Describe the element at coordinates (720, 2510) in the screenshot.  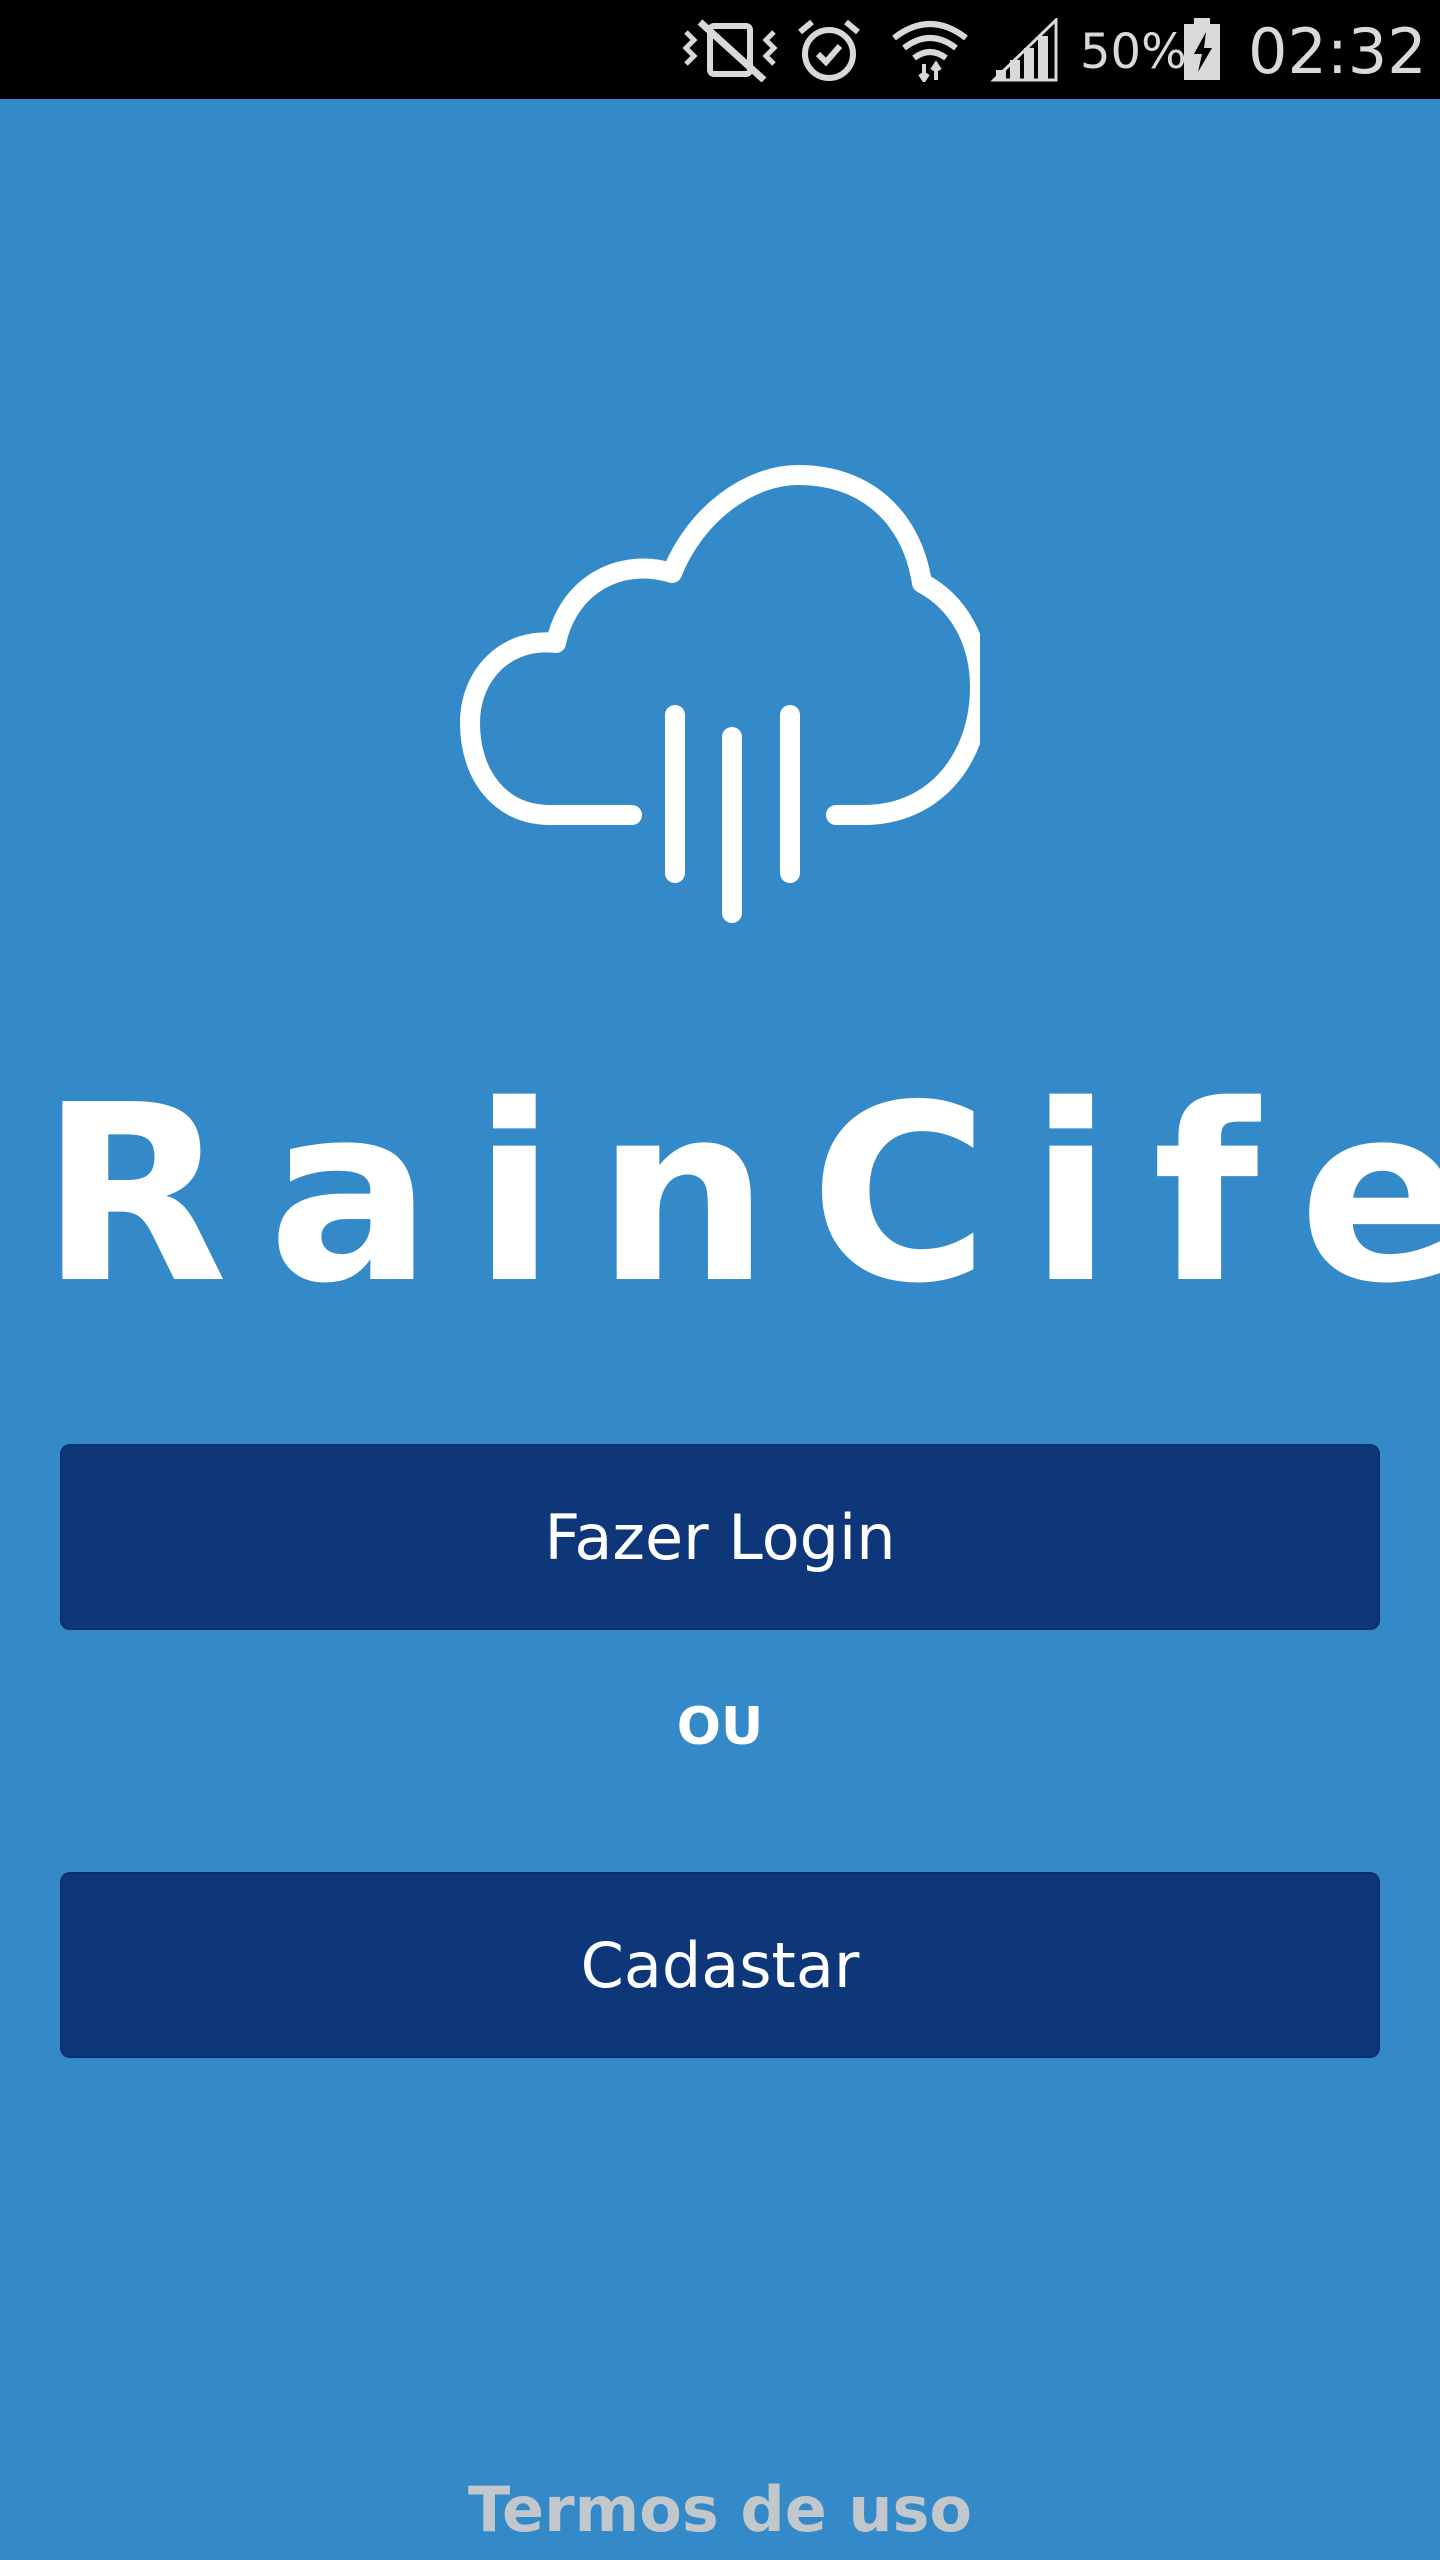
I see `terms-of-use-link: Termos de uso` at that location.